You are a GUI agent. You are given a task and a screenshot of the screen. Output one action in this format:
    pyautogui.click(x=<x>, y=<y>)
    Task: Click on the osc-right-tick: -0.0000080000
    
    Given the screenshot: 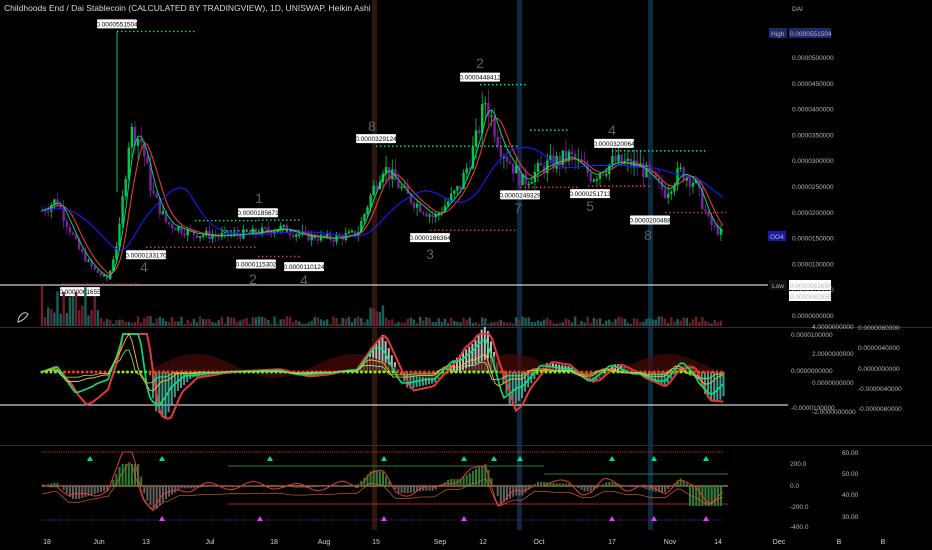 What is the action you would take?
    pyautogui.click(x=880, y=409)
    